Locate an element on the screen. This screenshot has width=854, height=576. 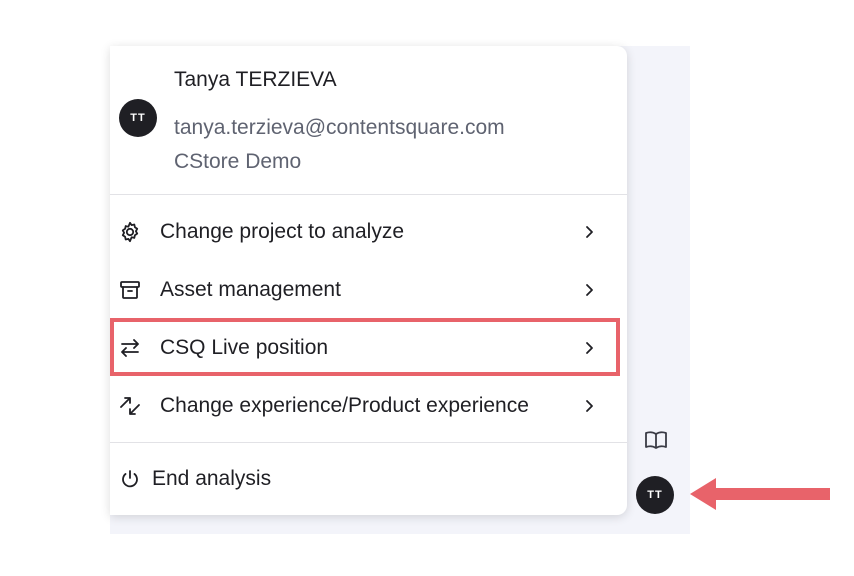
sidebar-avatar: TT is located at coordinates (655, 495).